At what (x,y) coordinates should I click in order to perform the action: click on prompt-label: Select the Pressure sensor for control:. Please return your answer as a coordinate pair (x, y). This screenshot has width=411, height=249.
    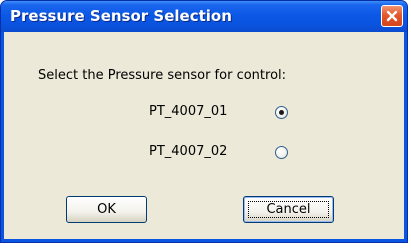
    Looking at the image, I should click on (162, 75).